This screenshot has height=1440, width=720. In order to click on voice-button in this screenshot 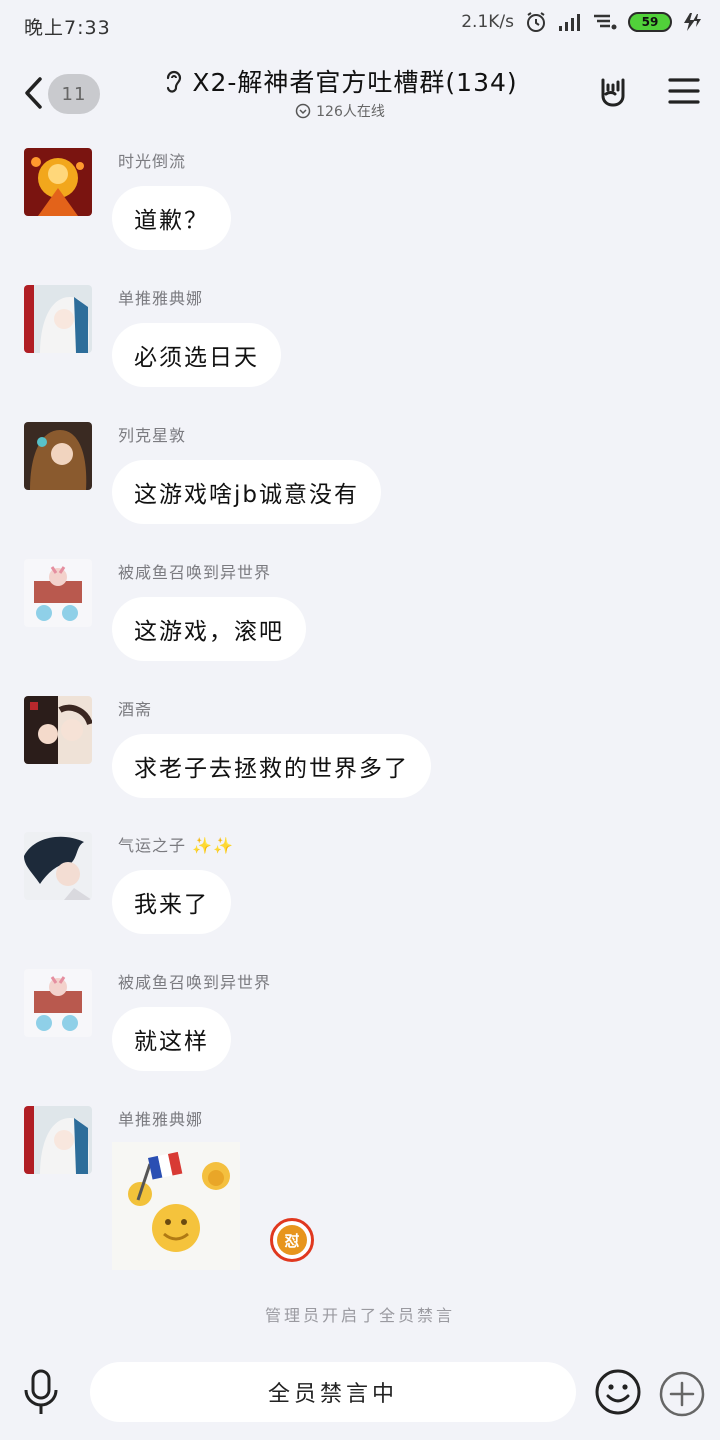, I will do `click(41, 1394)`.